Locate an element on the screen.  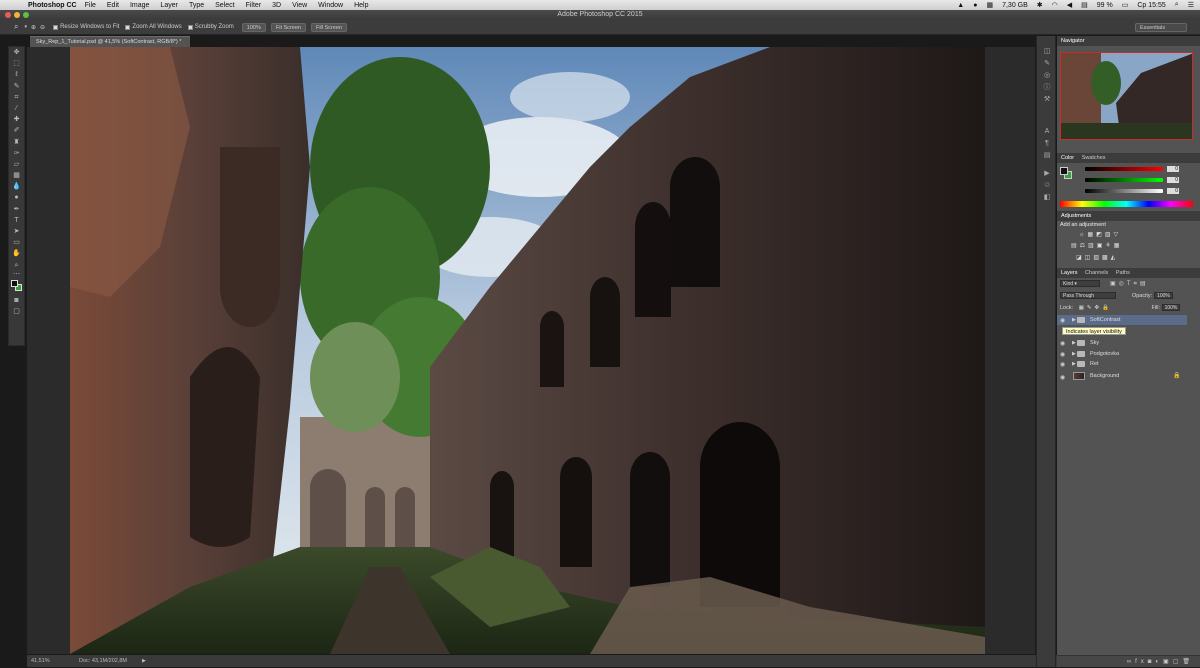
foreground-color-chip is located at coordinates (1064, 171).